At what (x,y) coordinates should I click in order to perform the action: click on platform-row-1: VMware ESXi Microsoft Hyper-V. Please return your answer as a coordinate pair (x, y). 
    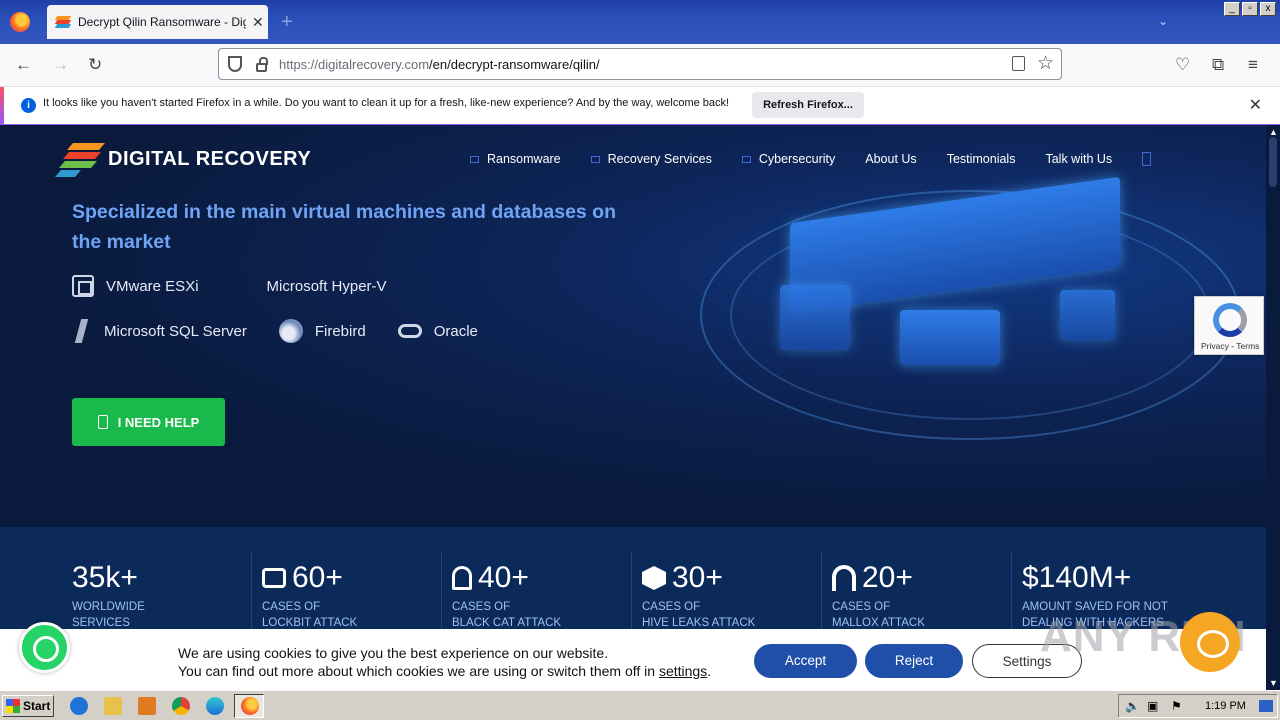
    Looking at the image, I should click on (245, 286).